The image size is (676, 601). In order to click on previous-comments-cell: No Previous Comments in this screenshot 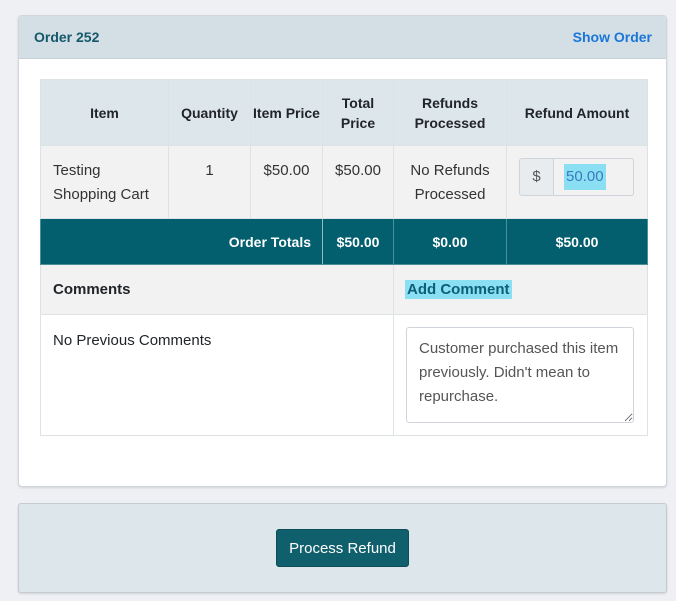, I will do `click(217, 375)`.